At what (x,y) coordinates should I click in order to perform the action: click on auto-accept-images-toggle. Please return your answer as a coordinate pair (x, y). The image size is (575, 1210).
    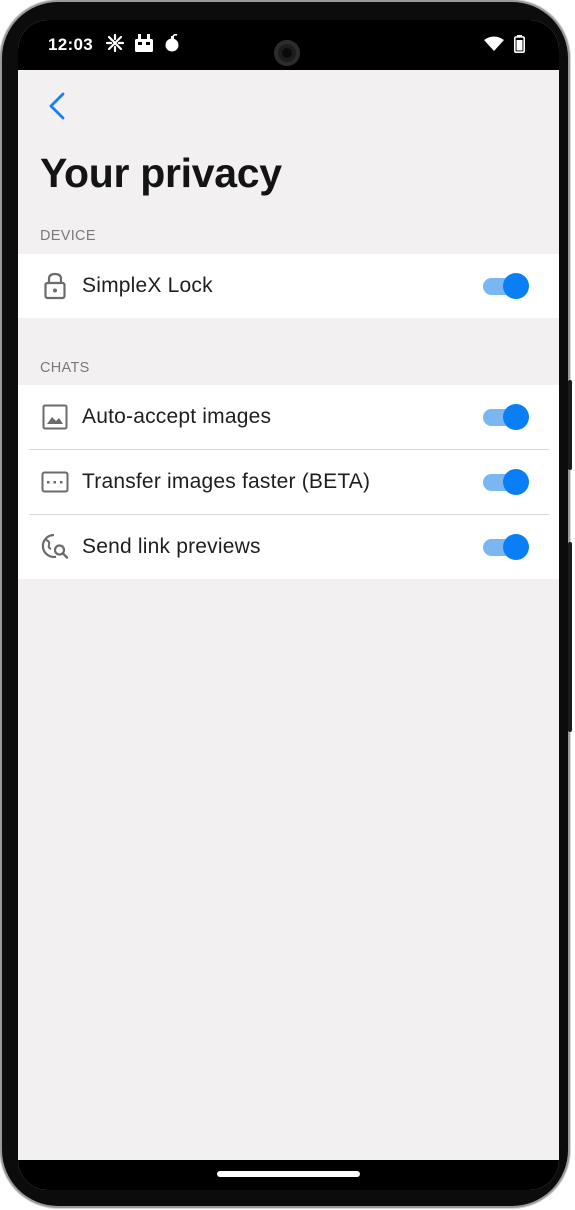
    Looking at the image, I should click on (506, 417).